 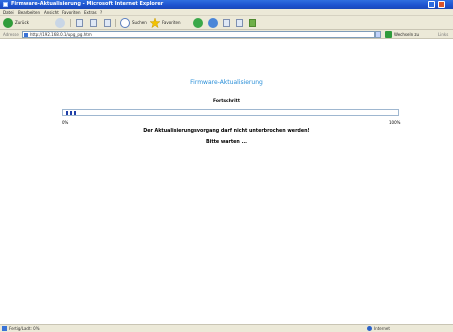 I want to click on progress-bar, so click(x=230, y=112).